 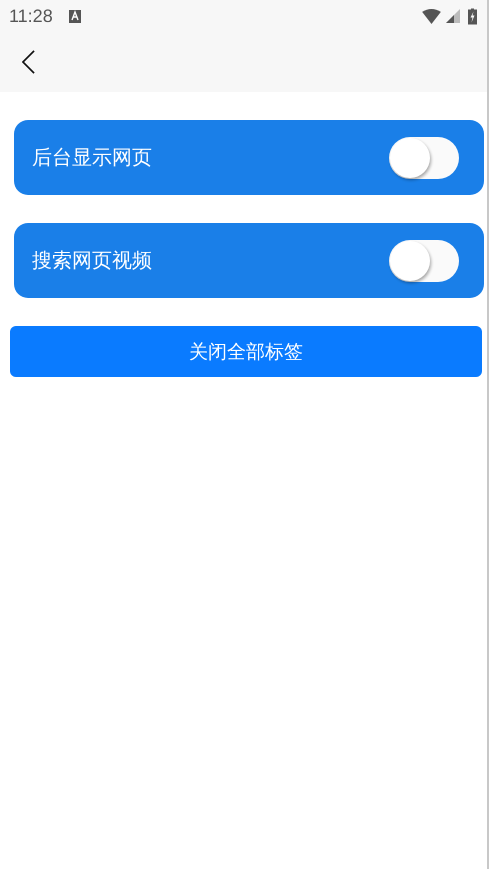 I want to click on wifi-icon, so click(x=431, y=16).